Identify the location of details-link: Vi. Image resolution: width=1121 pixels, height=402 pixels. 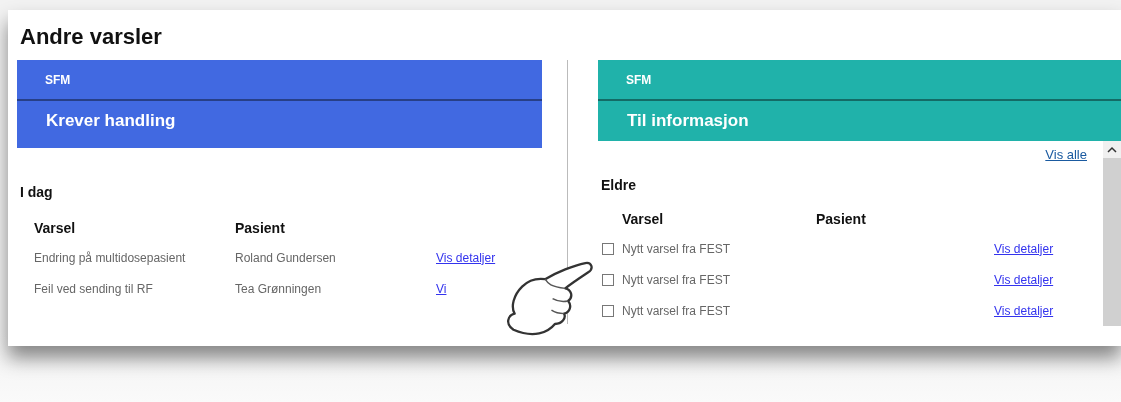
(441, 288).